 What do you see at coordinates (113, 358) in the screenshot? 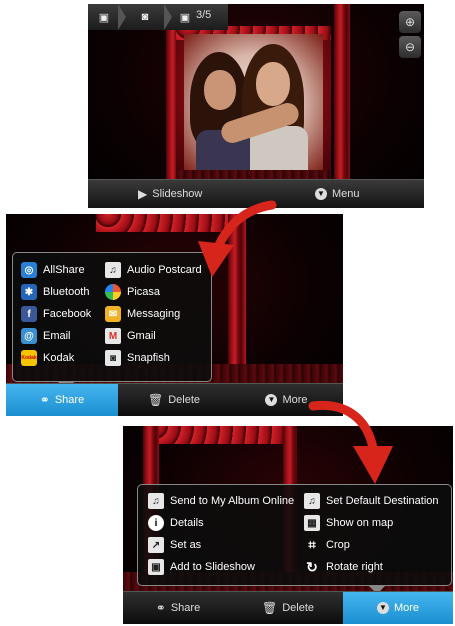
I see `snapfish-icon: ◙` at bounding box center [113, 358].